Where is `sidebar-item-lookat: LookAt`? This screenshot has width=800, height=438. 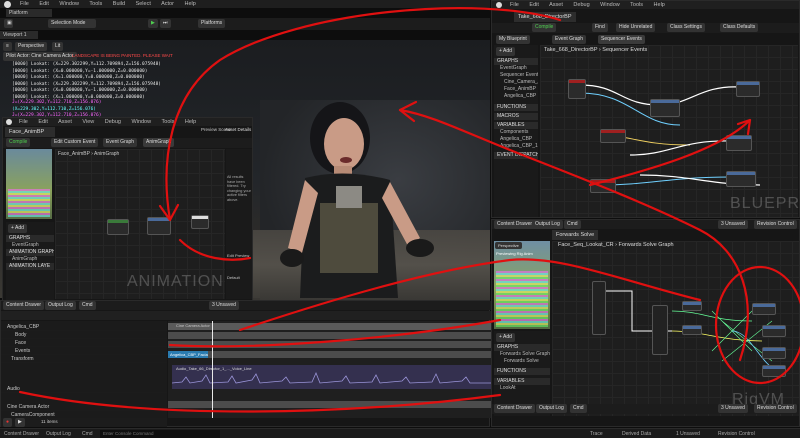
sidebar-item-lookat: LookAt is located at coordinates (522, 388).